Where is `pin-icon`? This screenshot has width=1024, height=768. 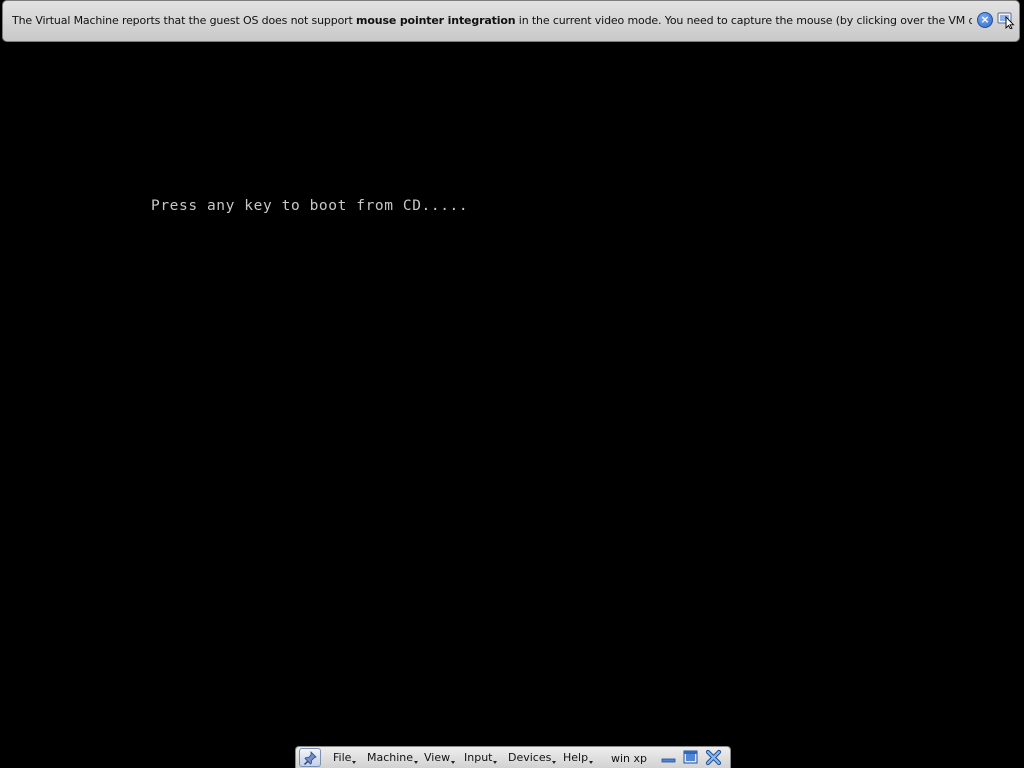 pin-icon is located at coordinates (310, 758).